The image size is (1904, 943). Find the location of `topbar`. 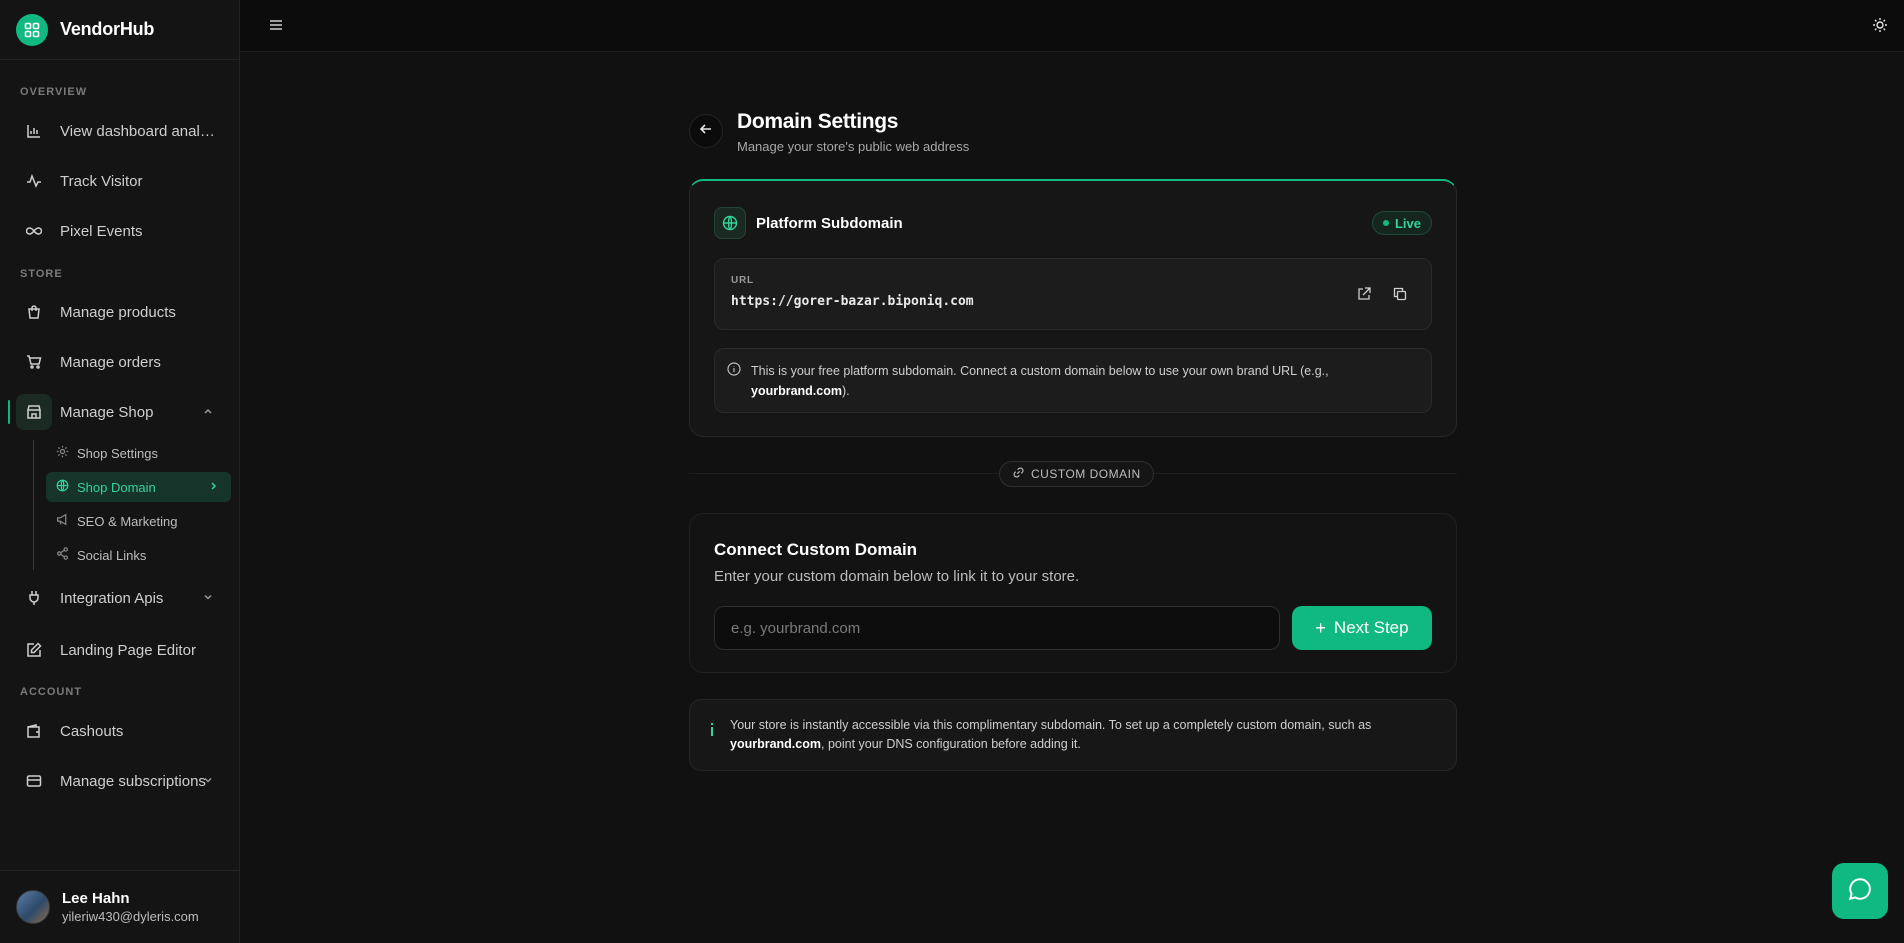

topbar is located at coordinates (1072, 26).